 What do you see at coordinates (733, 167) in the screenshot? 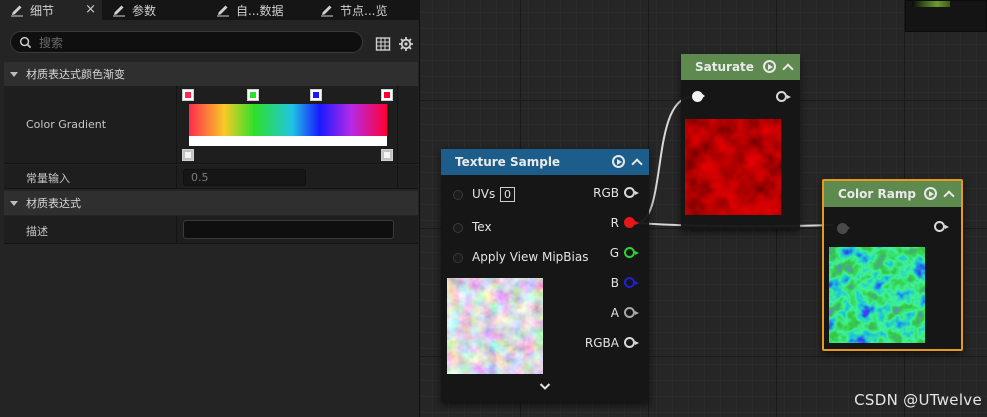
I see `saturate-preview` at bounding box center [733, 167].